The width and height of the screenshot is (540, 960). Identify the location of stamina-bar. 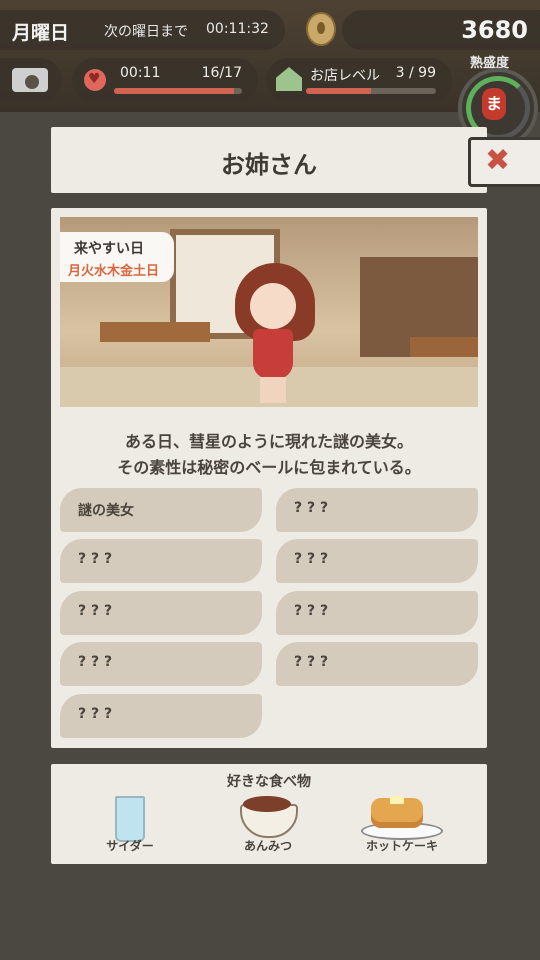
(178, 91).